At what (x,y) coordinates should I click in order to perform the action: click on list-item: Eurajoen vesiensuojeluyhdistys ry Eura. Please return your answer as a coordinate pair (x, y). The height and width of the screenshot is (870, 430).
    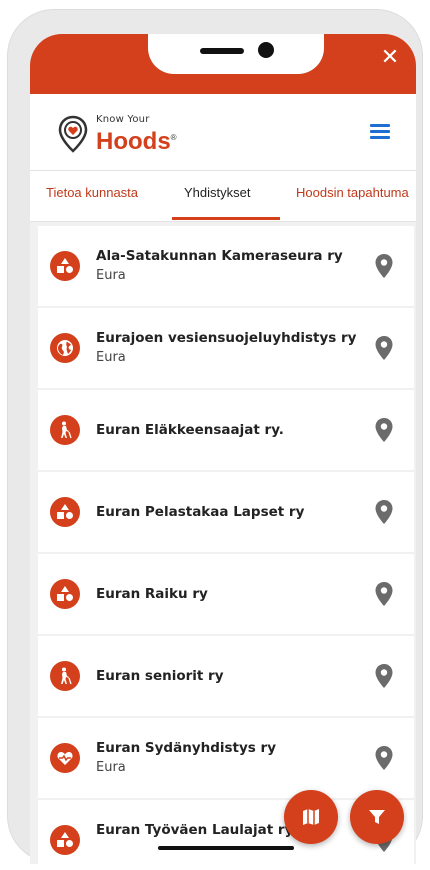
    Looking at the image, I should click on (226, 348).